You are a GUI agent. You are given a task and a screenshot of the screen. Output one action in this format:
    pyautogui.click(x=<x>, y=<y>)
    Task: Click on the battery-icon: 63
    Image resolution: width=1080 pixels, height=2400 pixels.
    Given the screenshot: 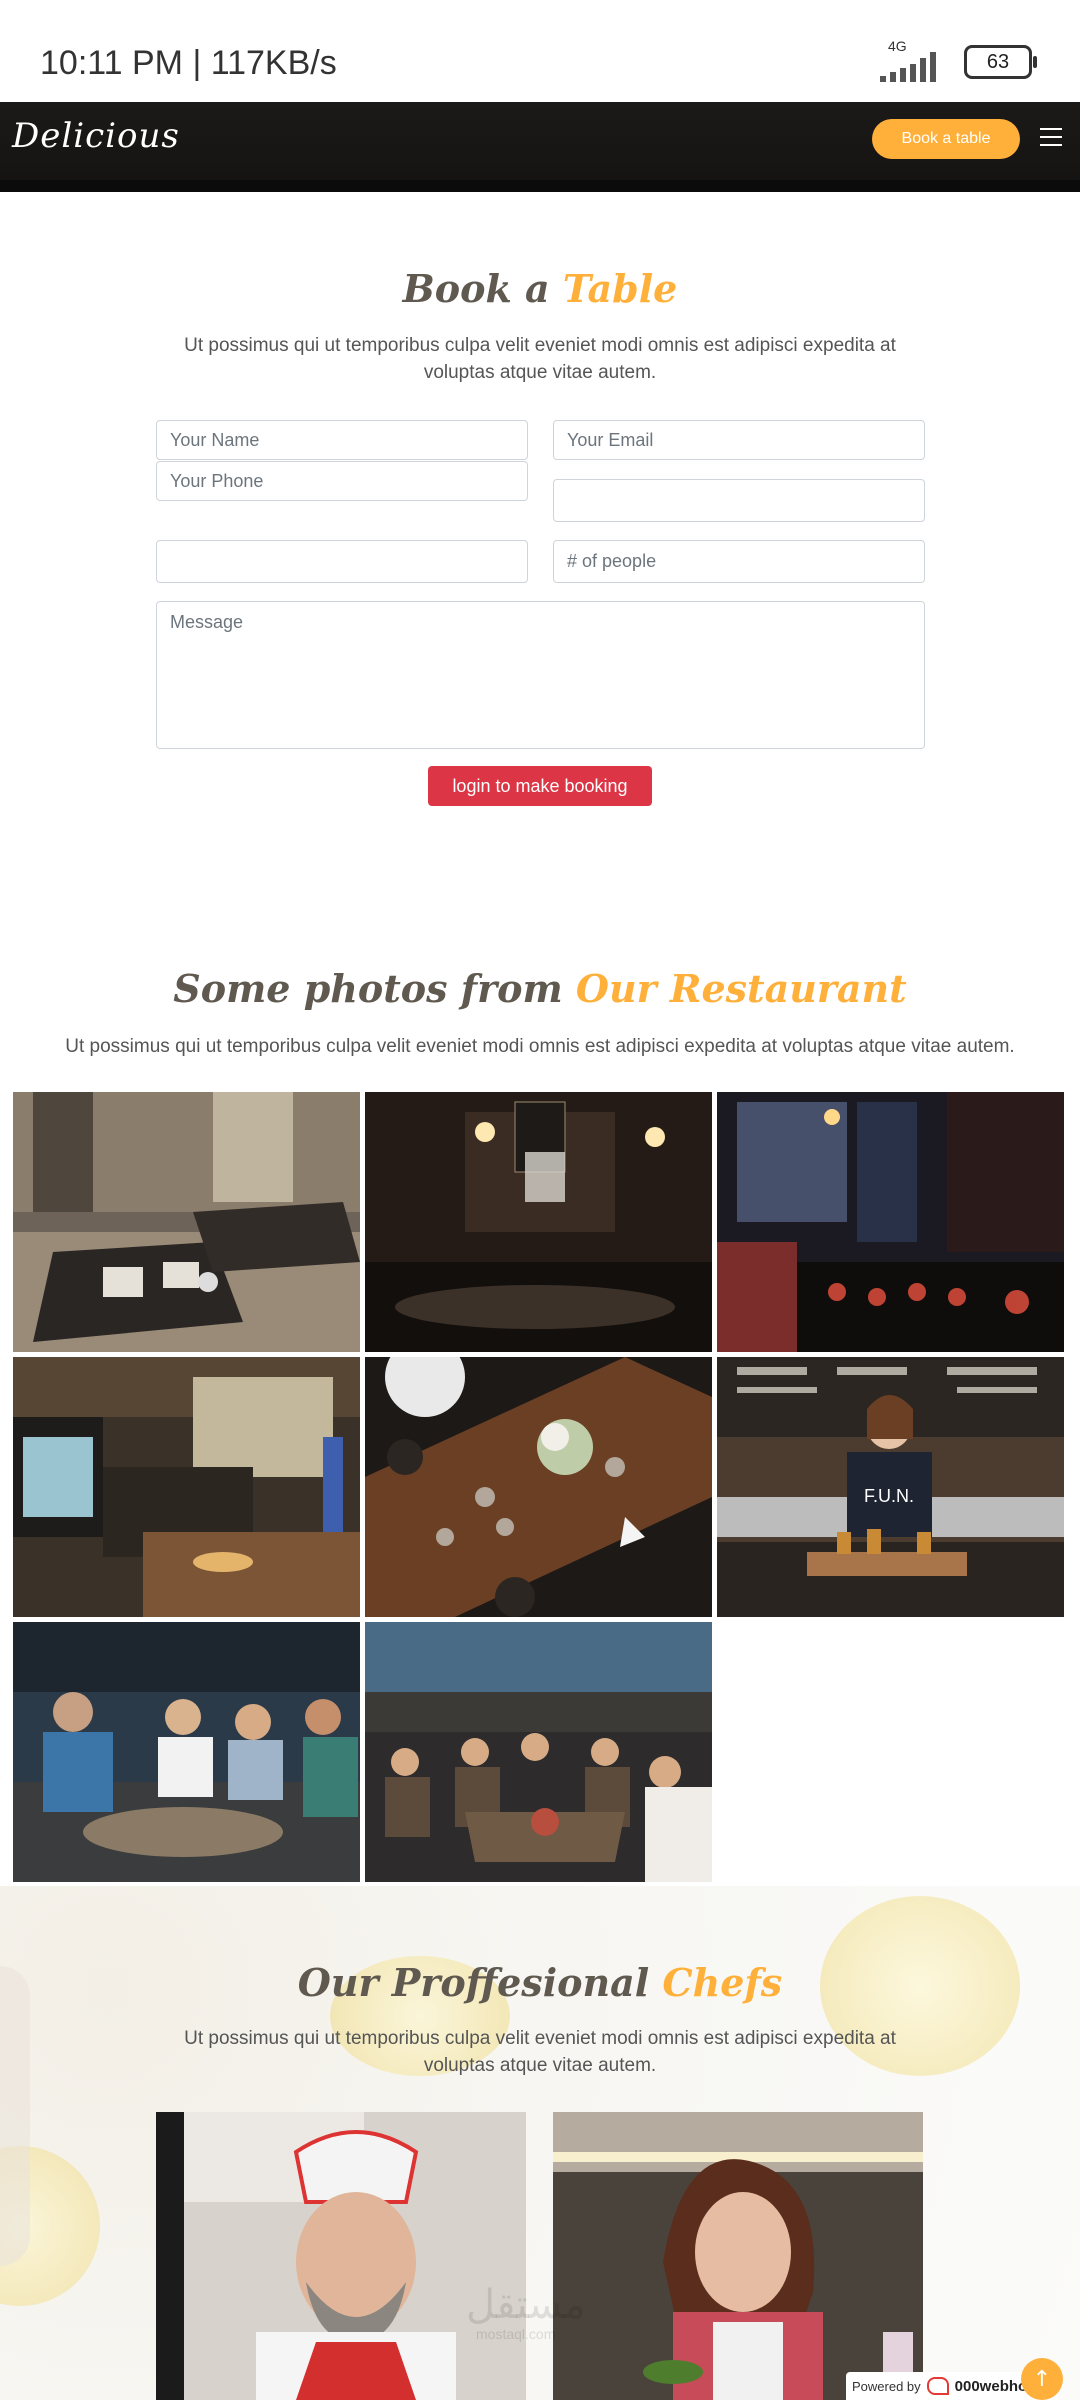 What is the action you would take?
    pyautogui.click(x=1000, y=62)
    